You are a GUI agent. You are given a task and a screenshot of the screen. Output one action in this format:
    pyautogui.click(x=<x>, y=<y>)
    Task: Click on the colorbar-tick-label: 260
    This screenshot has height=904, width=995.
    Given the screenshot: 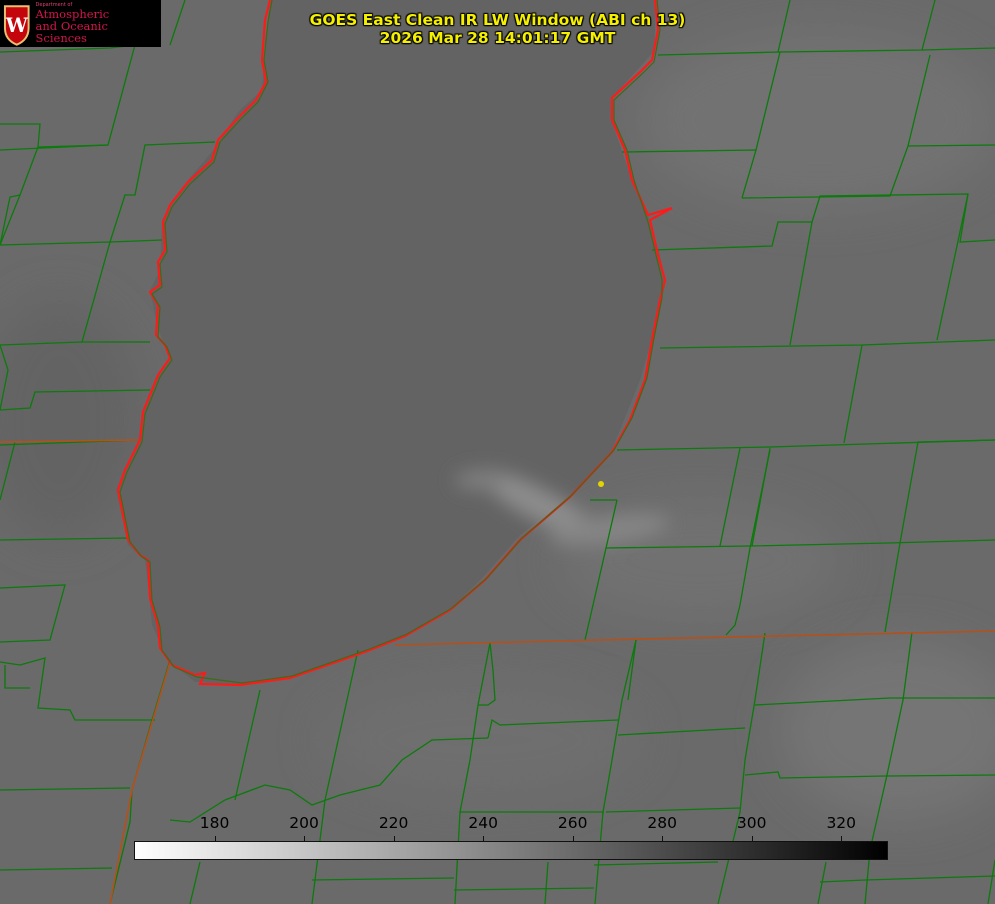 What is the action you would take?
    pyautogui.click(x=572, y=823)
    